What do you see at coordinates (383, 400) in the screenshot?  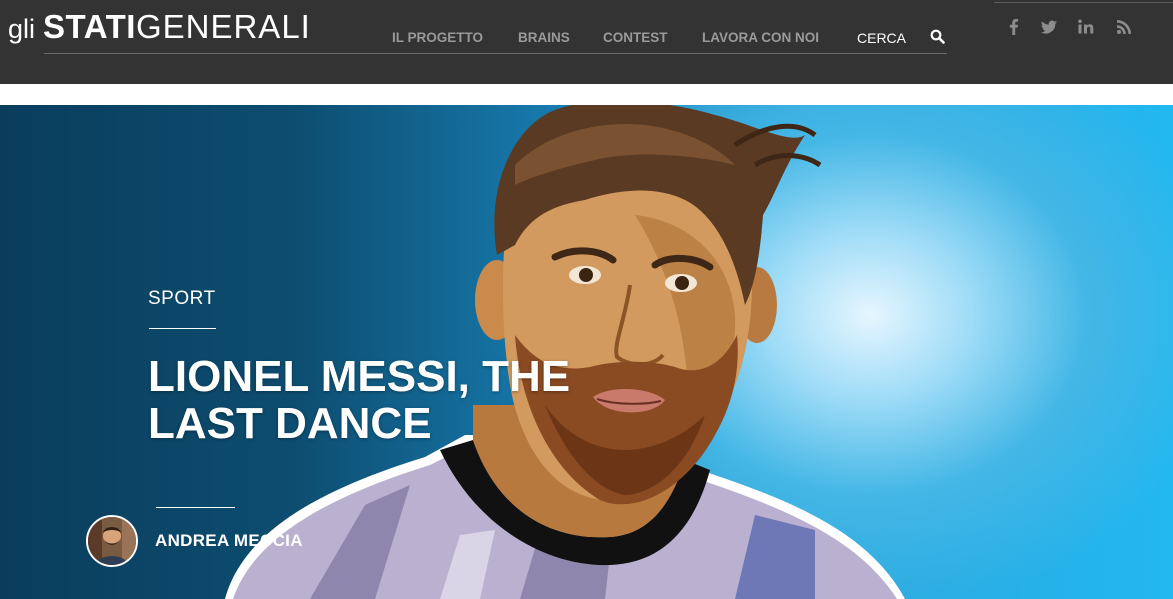 I see `article-title: LIONEL MESSI, THE LAST DANCE` at bounding box center [383, 400].